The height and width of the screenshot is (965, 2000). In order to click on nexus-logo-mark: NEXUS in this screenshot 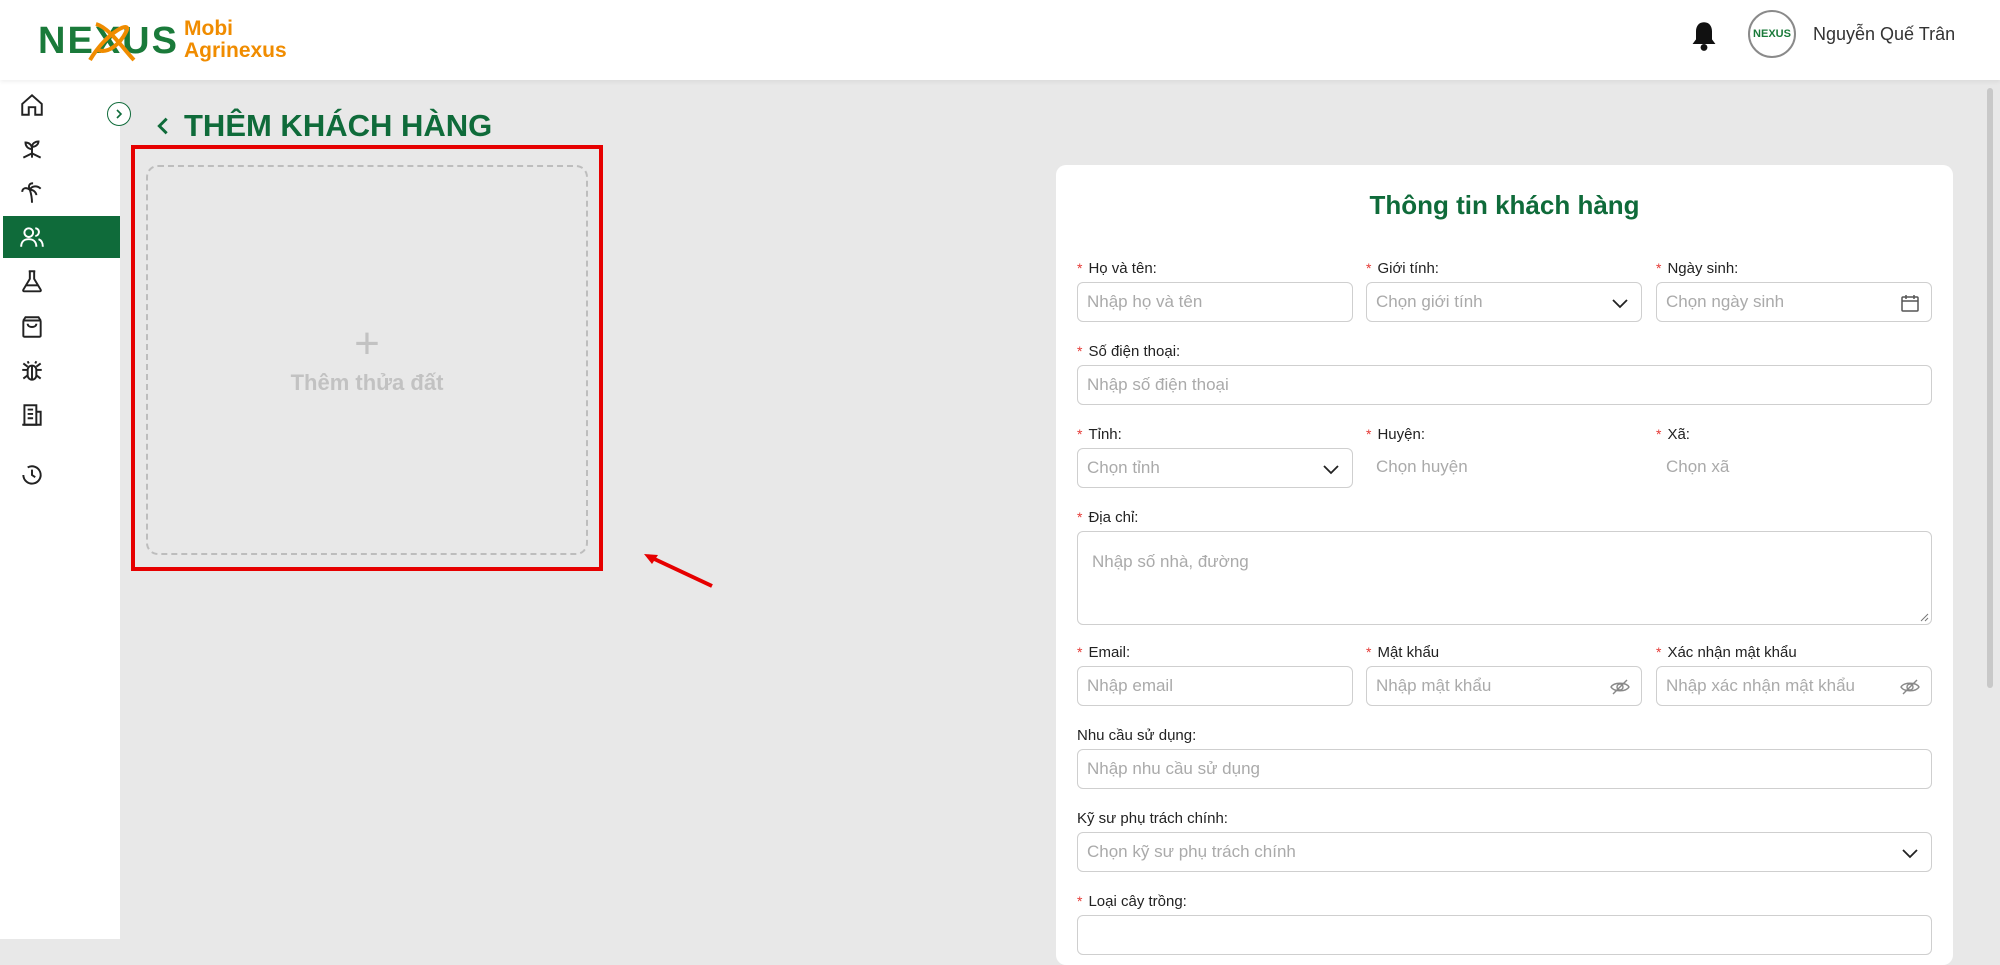, I will do `click(107, 40)`.